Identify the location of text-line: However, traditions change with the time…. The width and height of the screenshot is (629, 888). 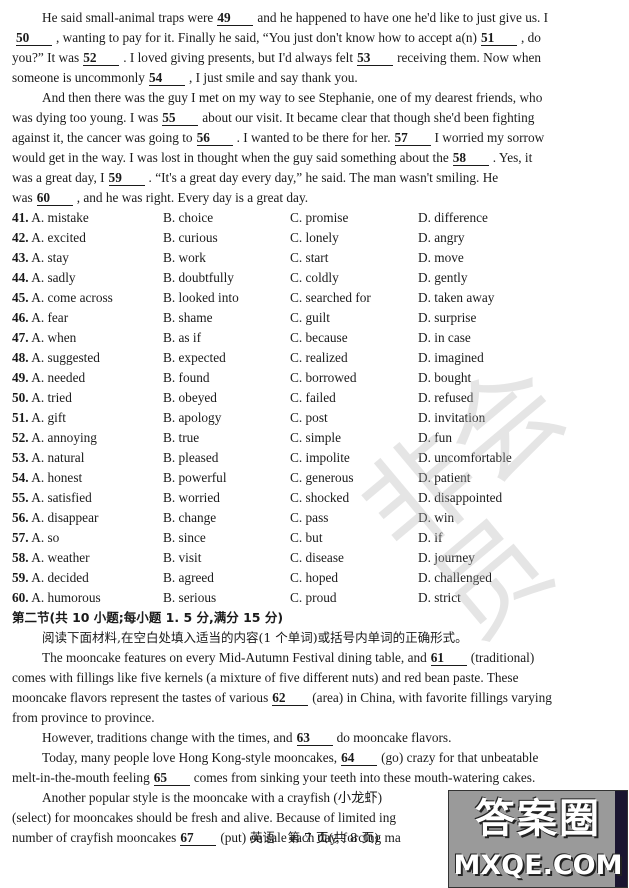
(247, 738).